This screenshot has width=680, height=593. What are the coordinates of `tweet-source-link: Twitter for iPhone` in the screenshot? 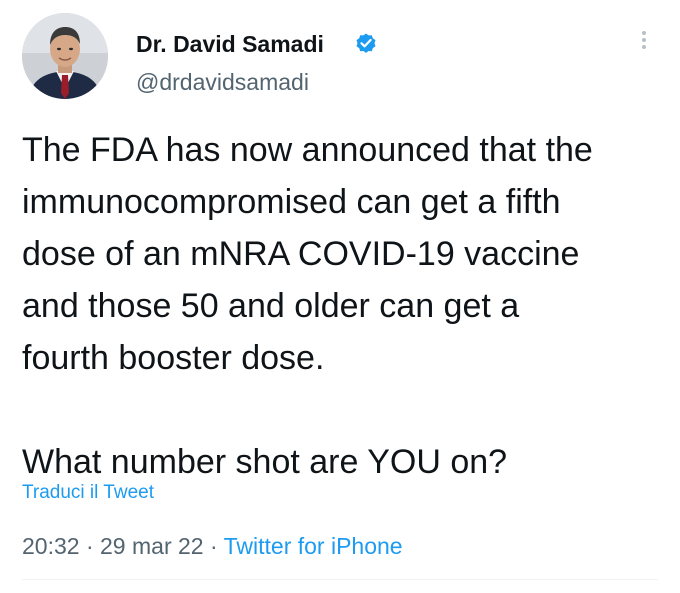 It's located at (313, 546).